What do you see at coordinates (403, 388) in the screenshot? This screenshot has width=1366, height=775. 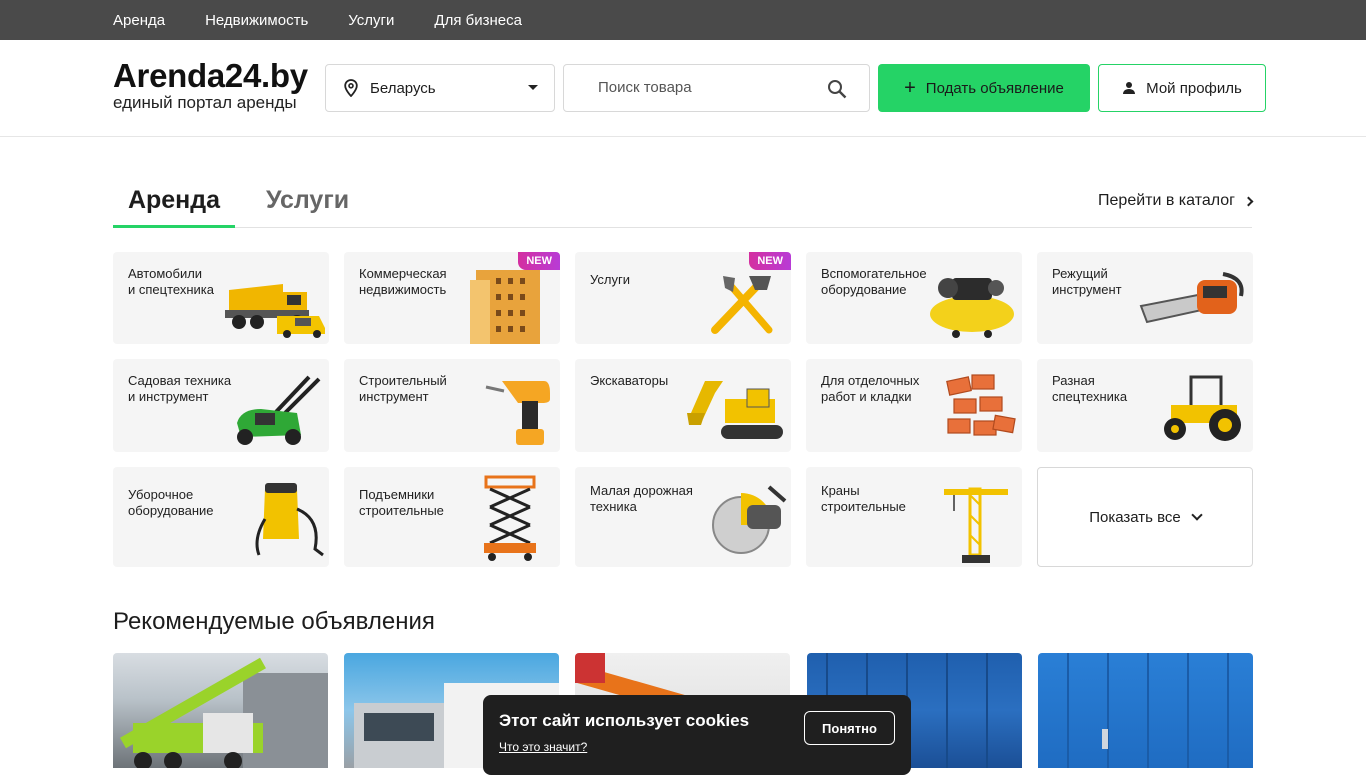 I see `category-label: Строительный инструмент` at bounding box center [403, 388].